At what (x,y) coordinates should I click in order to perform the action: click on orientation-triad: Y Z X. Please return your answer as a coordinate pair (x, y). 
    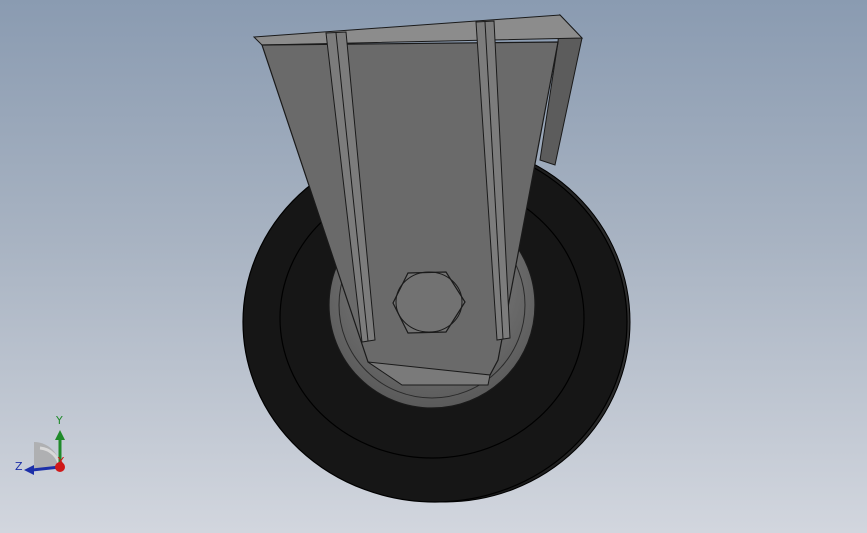
    Looking at the image, I should click on (45, 445).